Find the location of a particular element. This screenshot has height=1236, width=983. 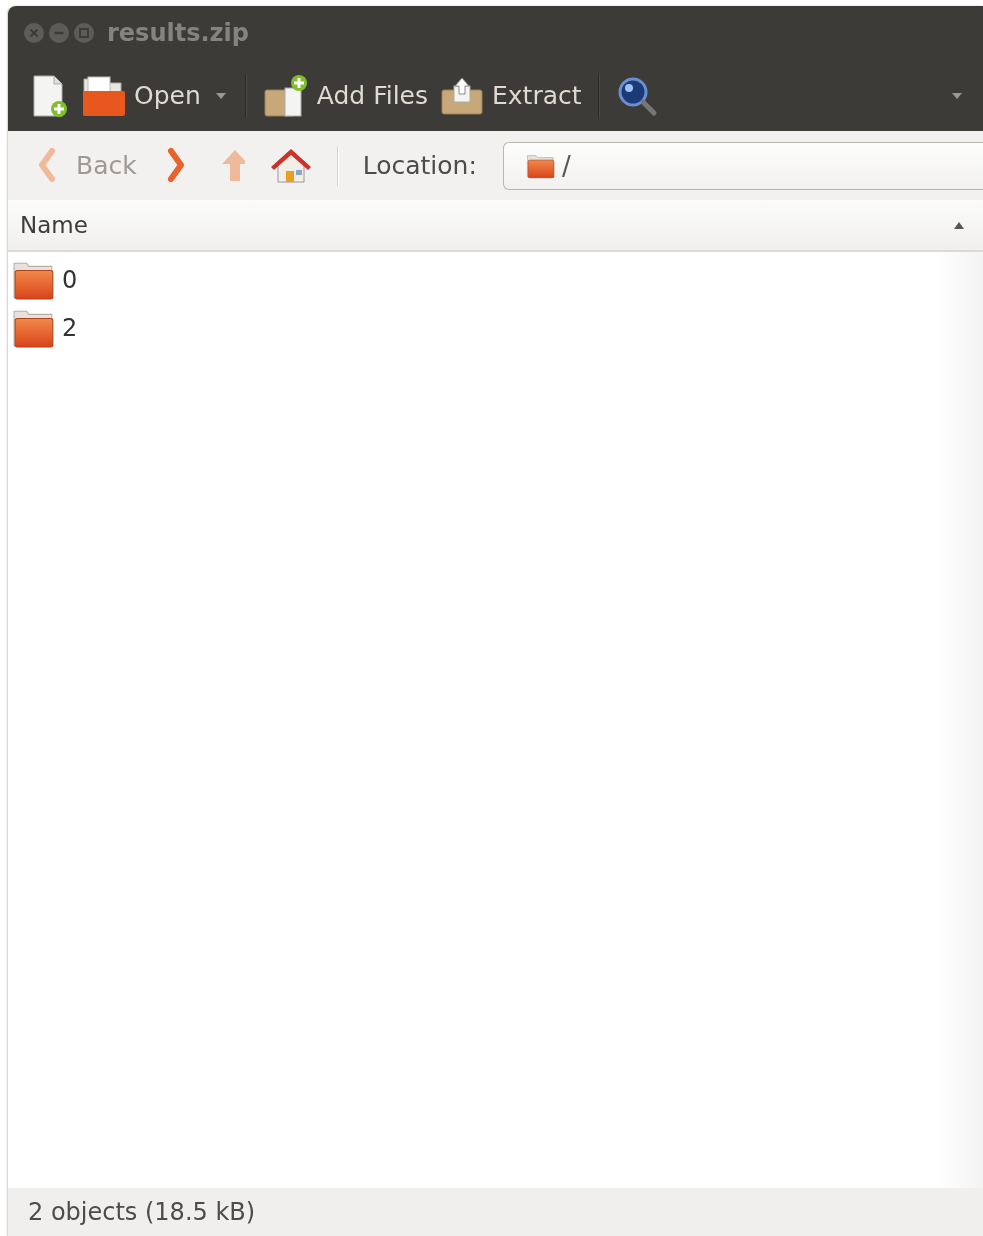

file-name: 2 is located at coordinates (70, 328).